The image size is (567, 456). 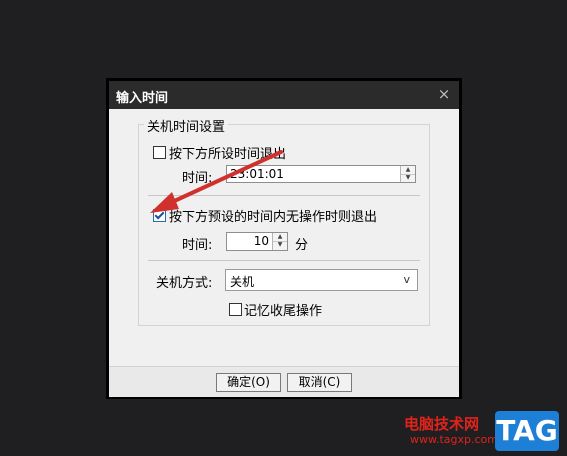 What do you see at coordinates (257, 174) in the screenshot?
I see `exit-time-value: 23:01:01` at bounding box center [257, 174].